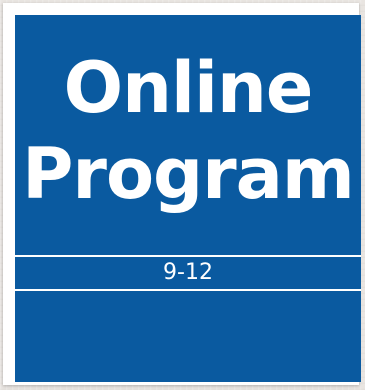 This screenshot has width=365, height=390. What do you see at coordinates (188, 256) in the screenshot?
I see `divider-top` at bounding box center [188, 256].